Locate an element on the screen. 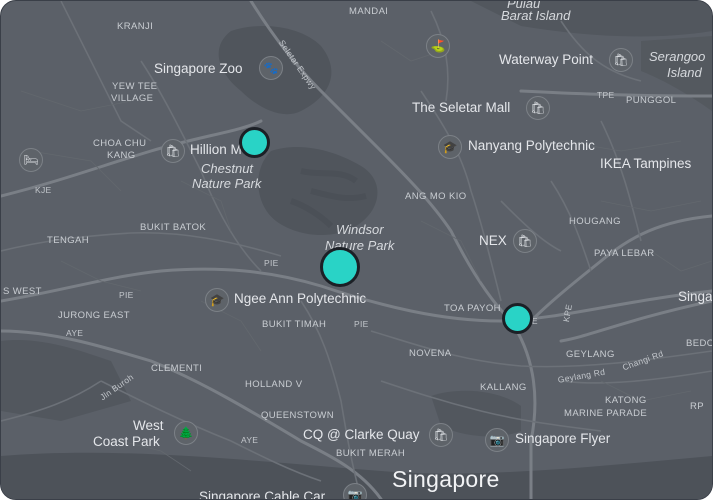  area-label-kallang: KALLANG is located at coordinates (503, 387).